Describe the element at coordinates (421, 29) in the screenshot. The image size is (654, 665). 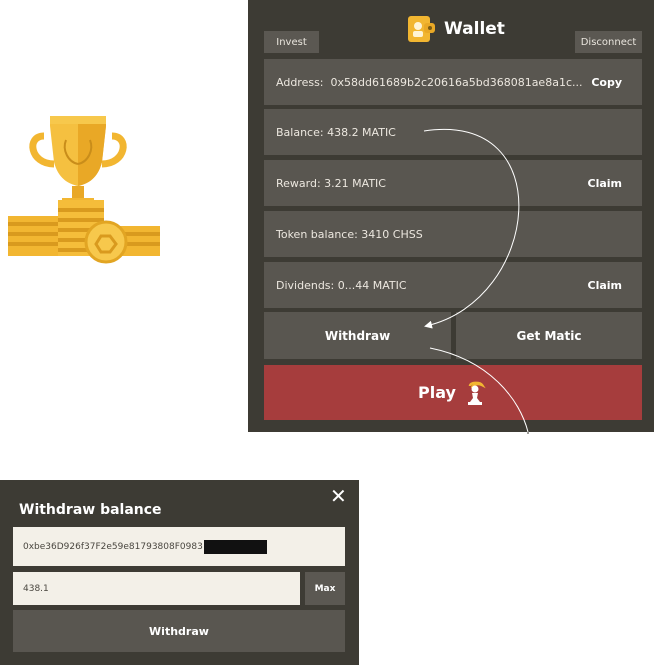
I see `wallet-icon` at that location.